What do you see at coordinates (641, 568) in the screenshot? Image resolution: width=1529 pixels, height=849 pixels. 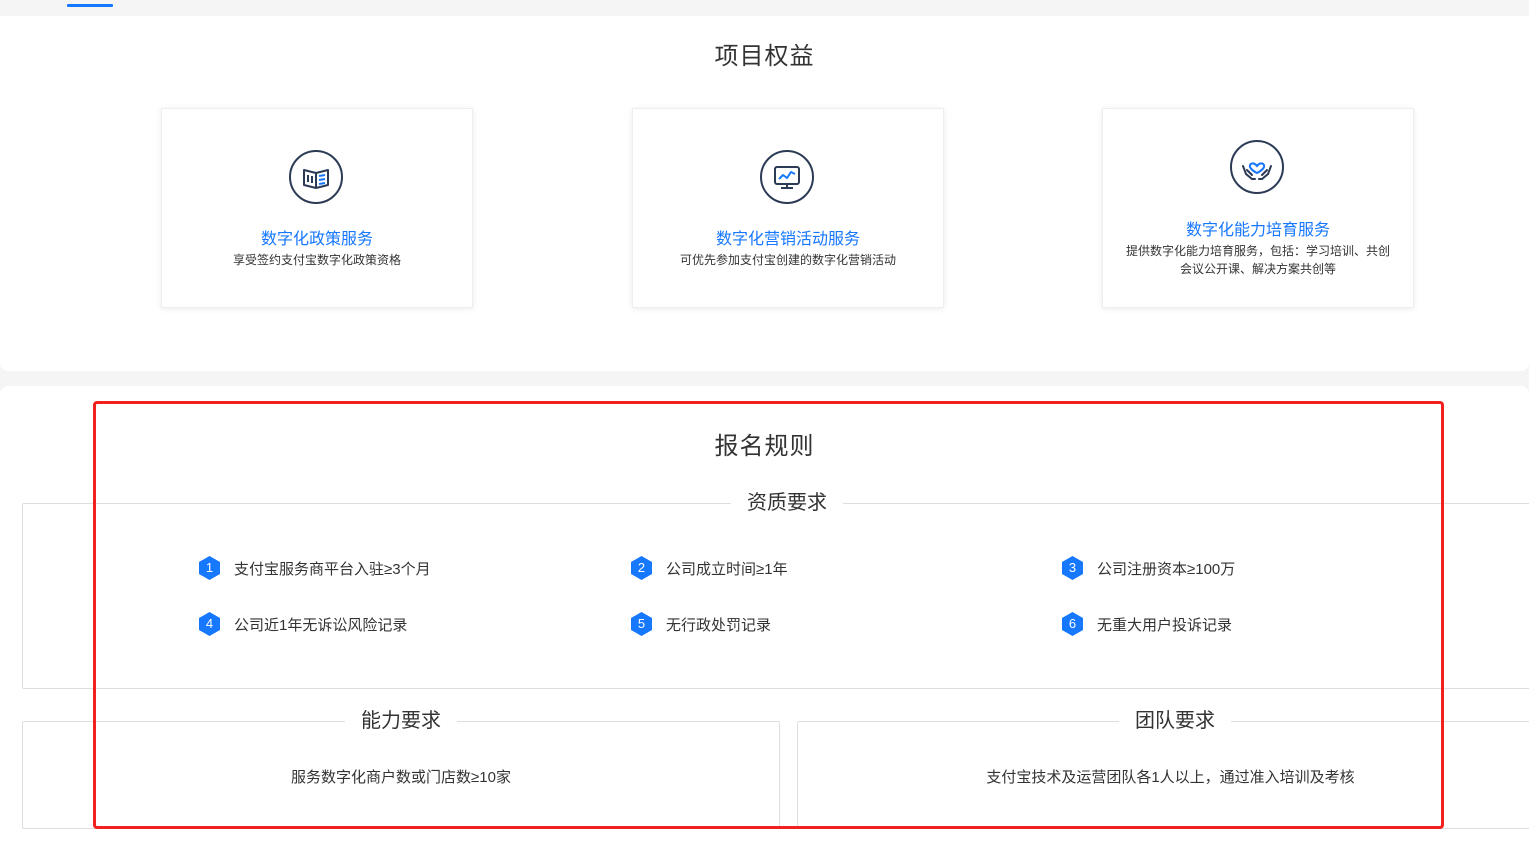 I see `number-badge: 2` at bounding box center [641, 568].